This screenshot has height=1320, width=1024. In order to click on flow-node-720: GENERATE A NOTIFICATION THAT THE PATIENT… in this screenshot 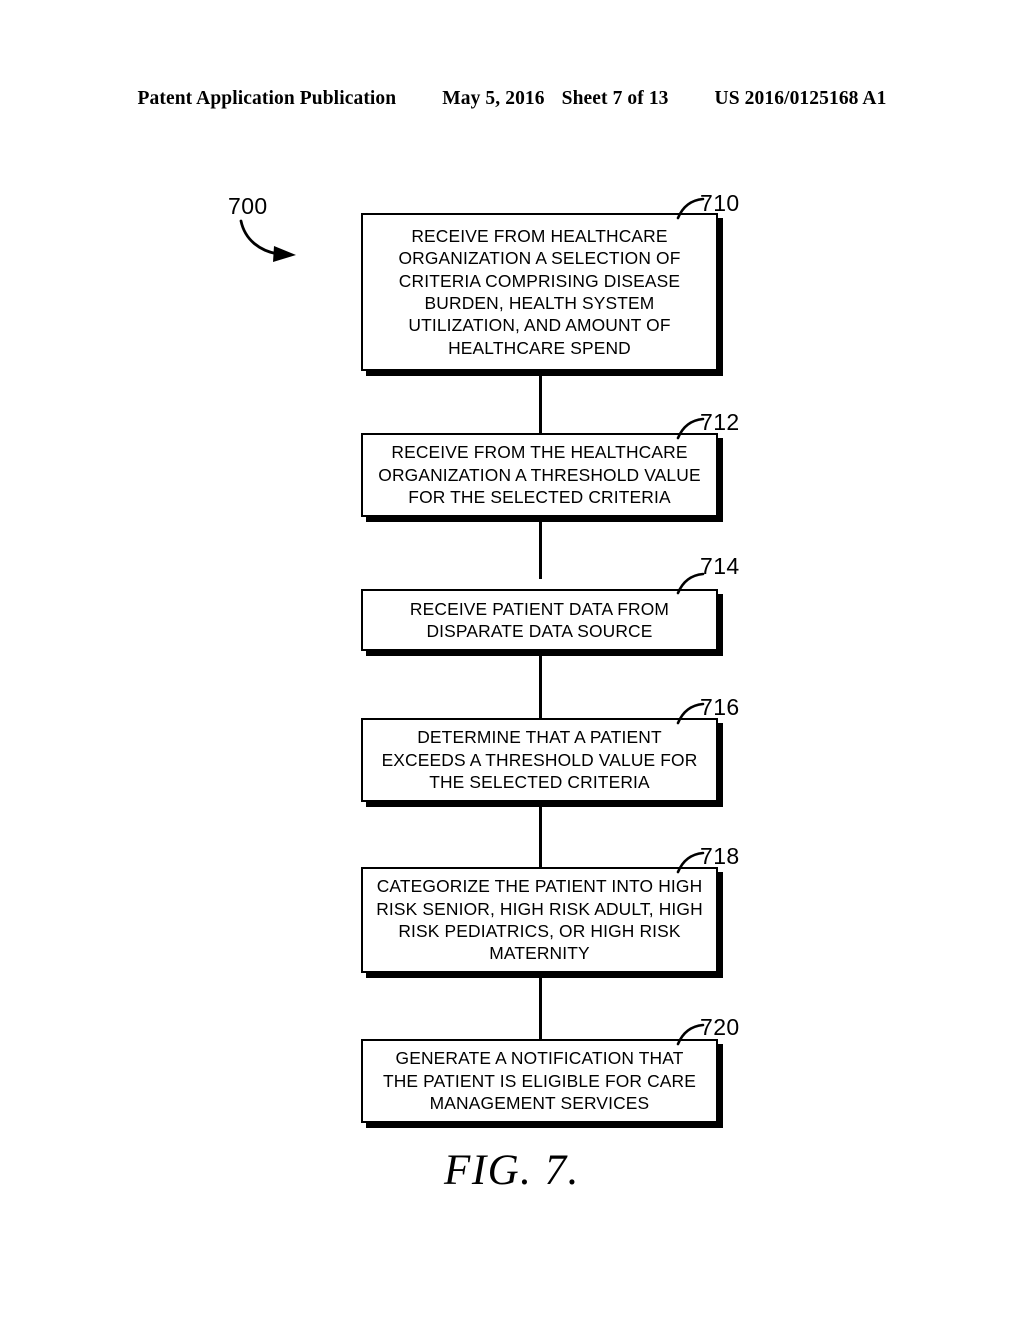, I will do `click(539, 1081)`.